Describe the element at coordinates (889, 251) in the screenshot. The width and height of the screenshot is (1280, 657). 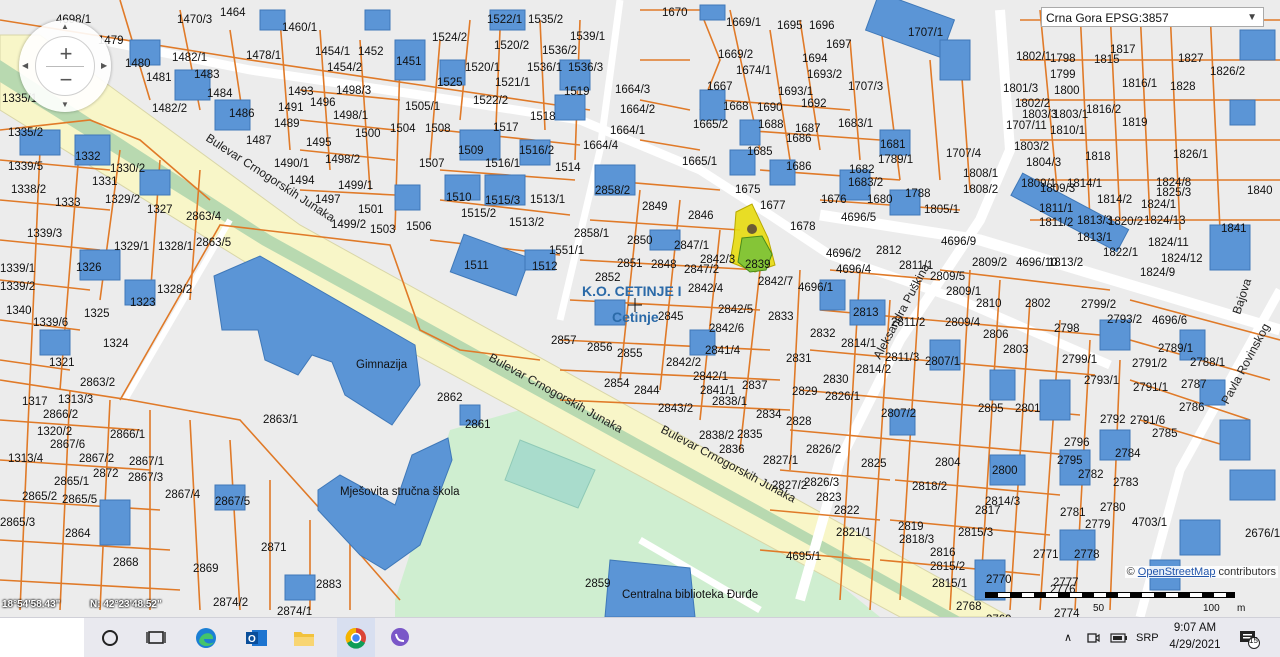
I see `parcel-label: 2812` at that location.